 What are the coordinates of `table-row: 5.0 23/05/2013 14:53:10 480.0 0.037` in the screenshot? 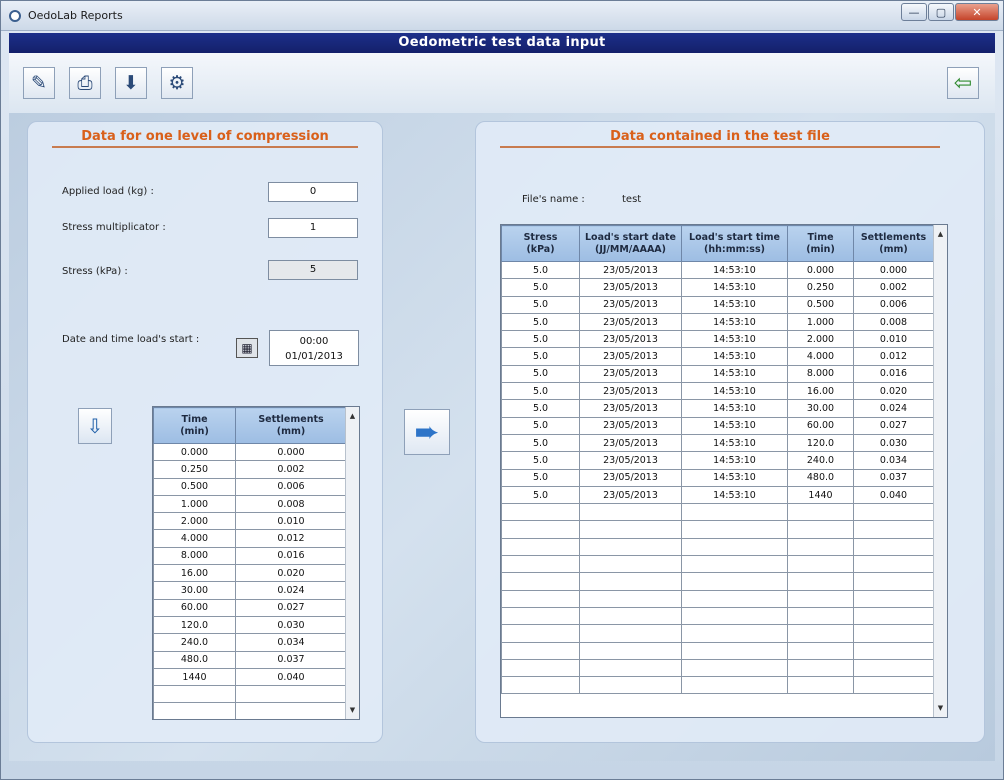 It's located at (717, 477).